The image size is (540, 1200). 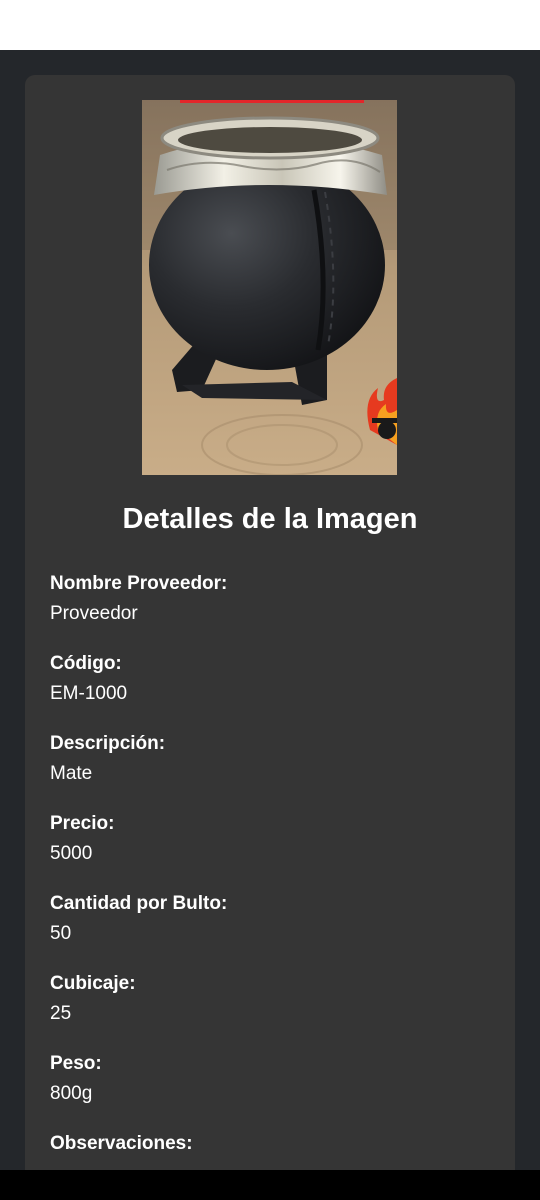 I want to click on detail-description: Descripción: Mate, so click(x=270, y=767).